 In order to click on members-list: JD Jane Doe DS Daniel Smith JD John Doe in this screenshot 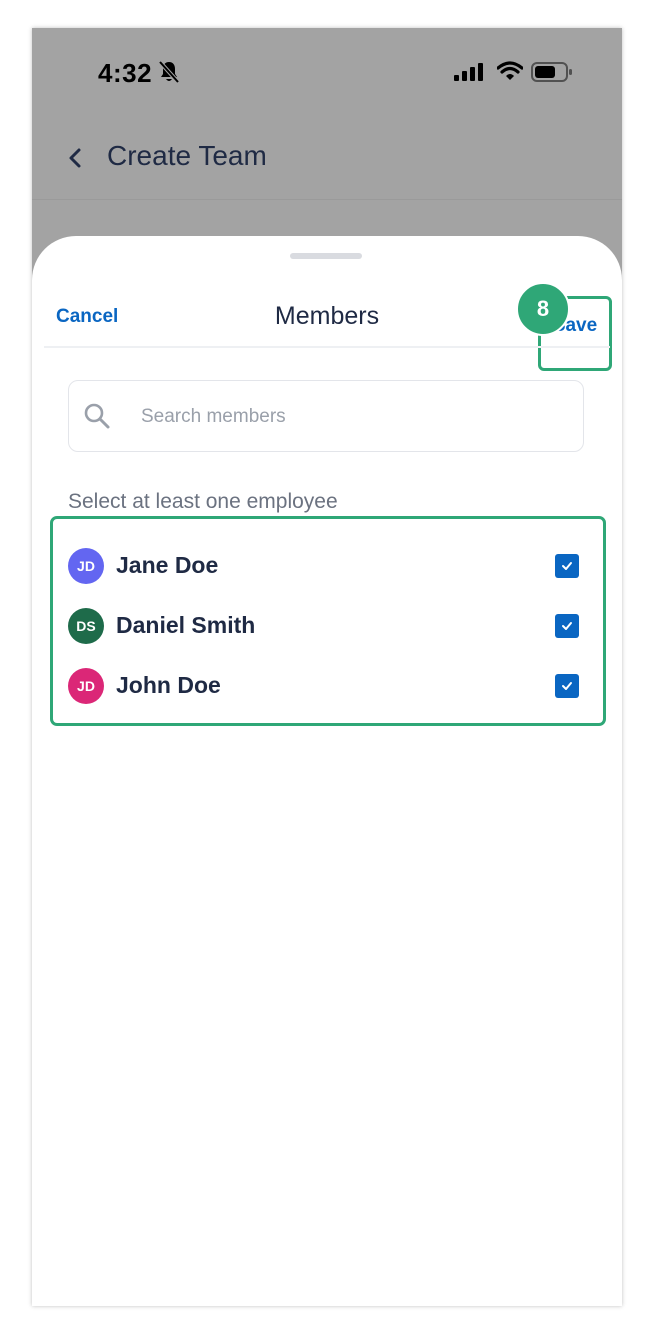, I will do `click(328, 621)`.